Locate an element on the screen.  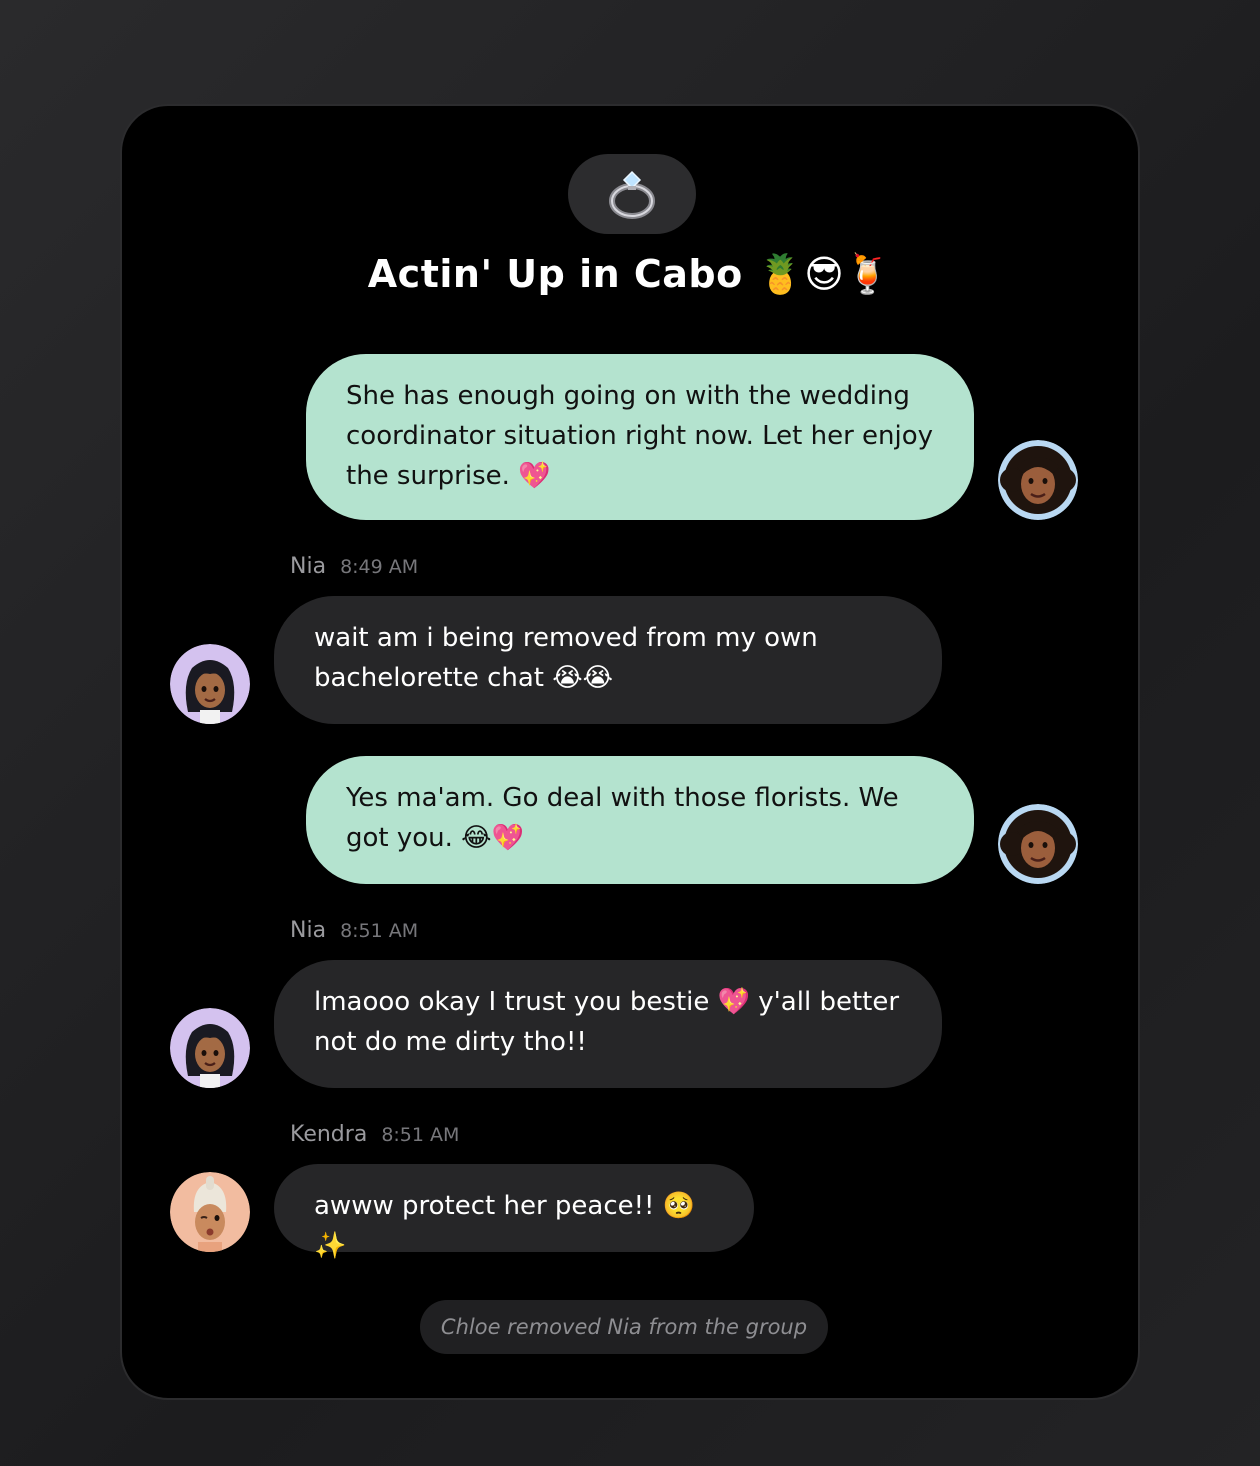
system-message: Chloe removed Nia from the group is located at coordinates (624, 1327).